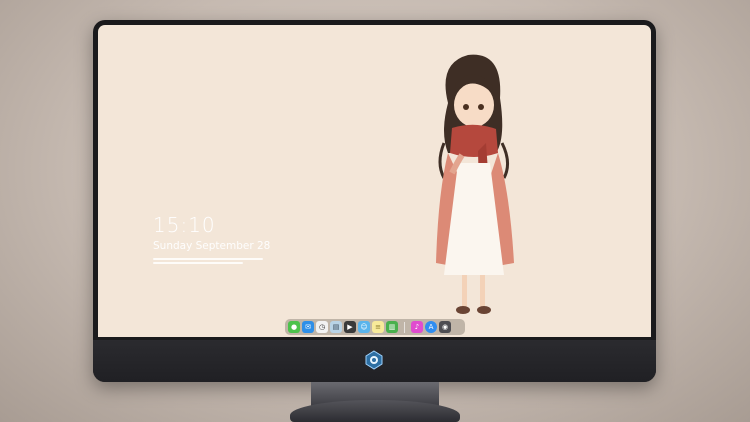  I want to click on mail-icon: ✉, so click(308, 327).